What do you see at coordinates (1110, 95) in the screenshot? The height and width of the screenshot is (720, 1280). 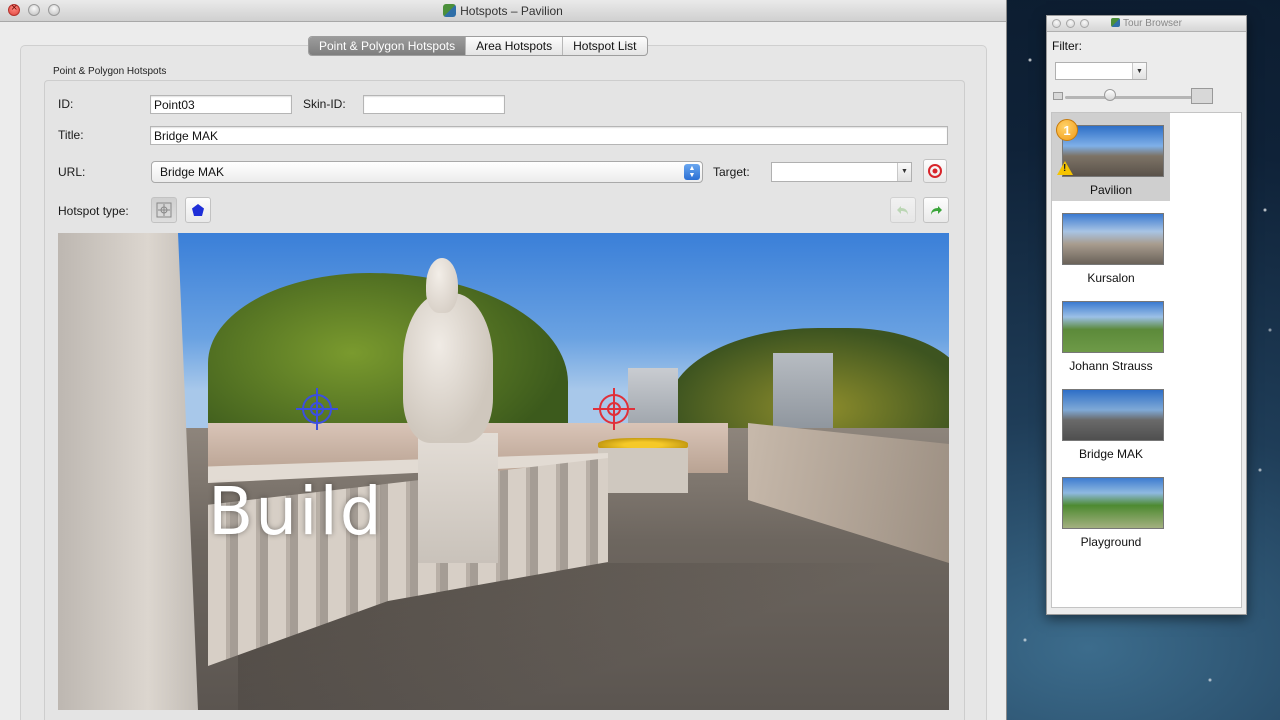 I see `slider-knob` at bounding box center [1110, 95].